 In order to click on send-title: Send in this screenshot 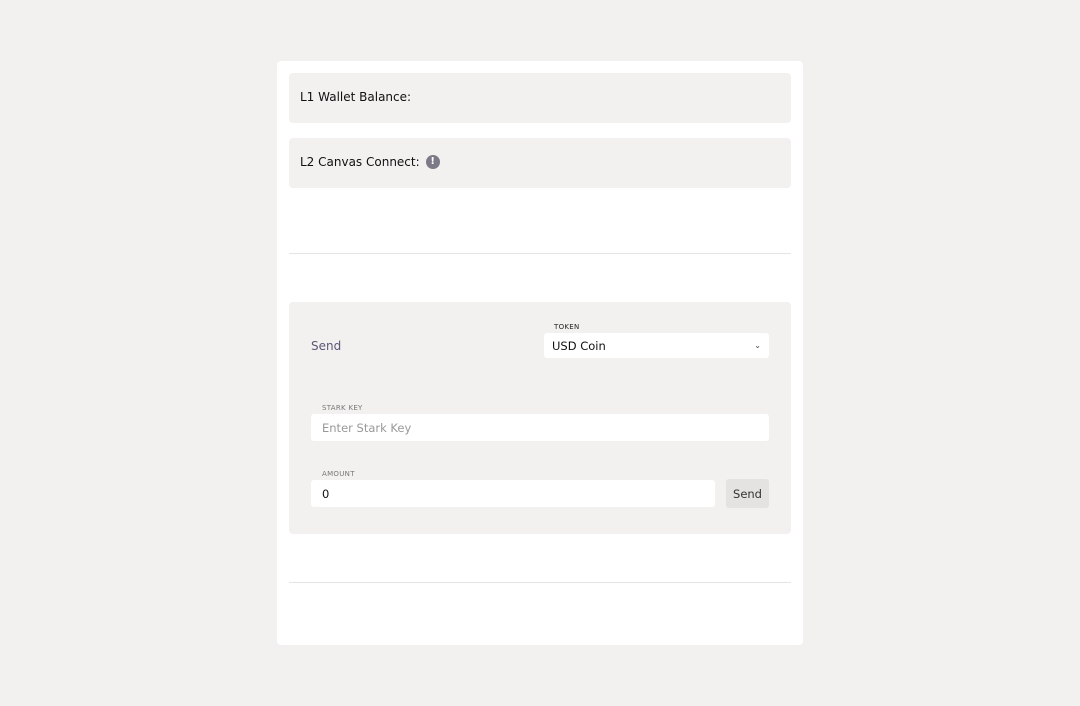, I will do `click(326, 346)`.